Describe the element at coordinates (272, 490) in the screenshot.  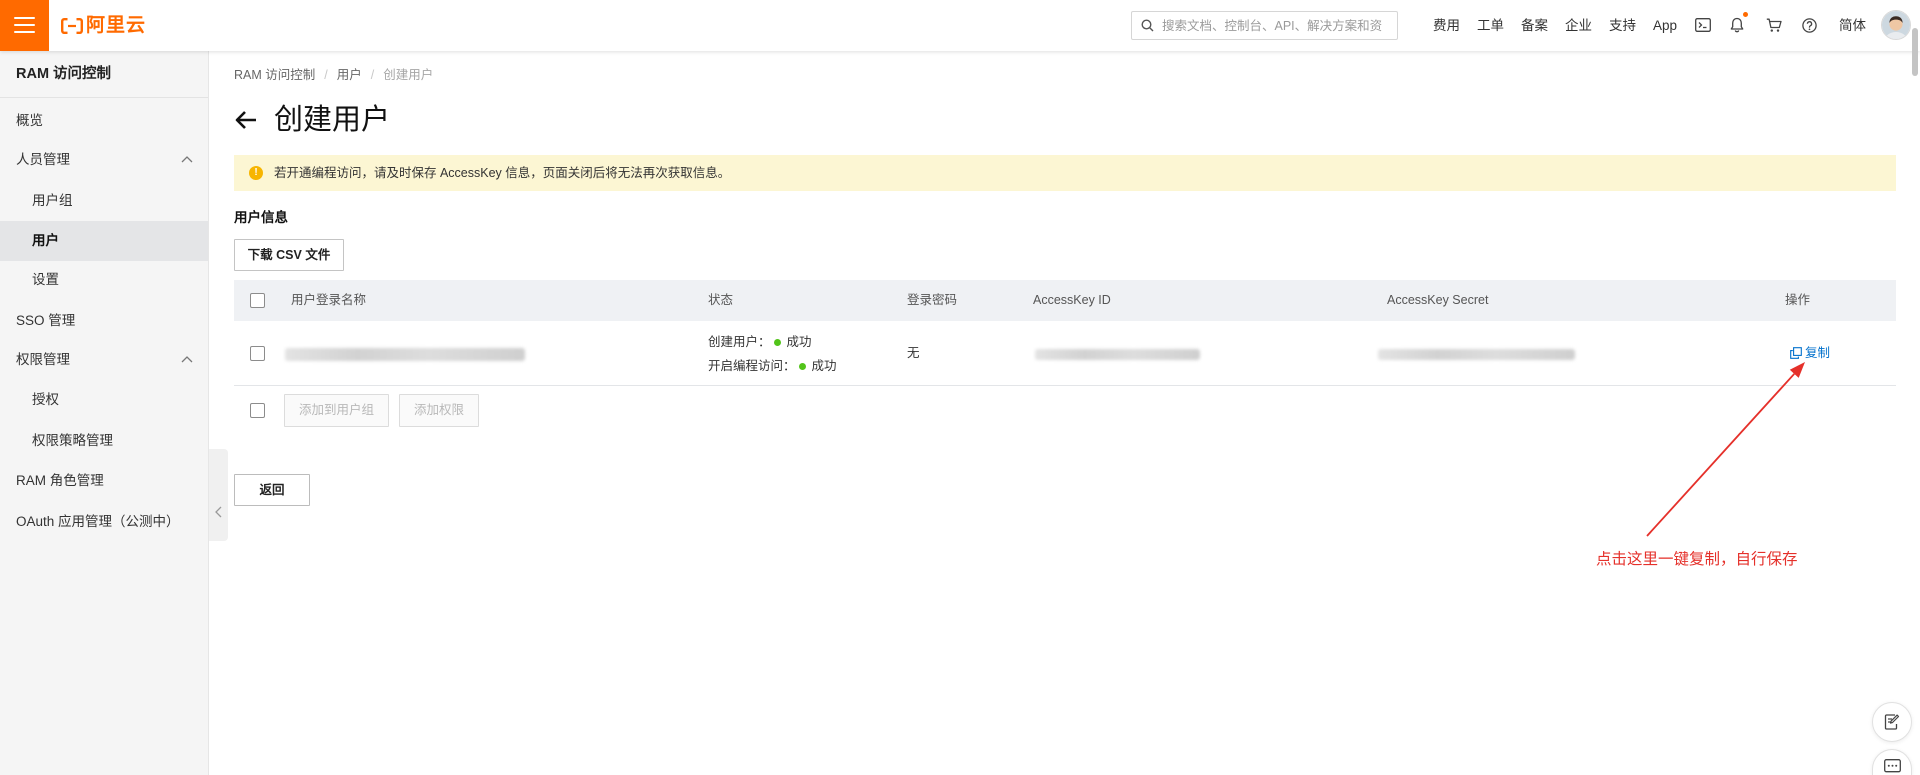
I see `back-button: 返回` at that location.